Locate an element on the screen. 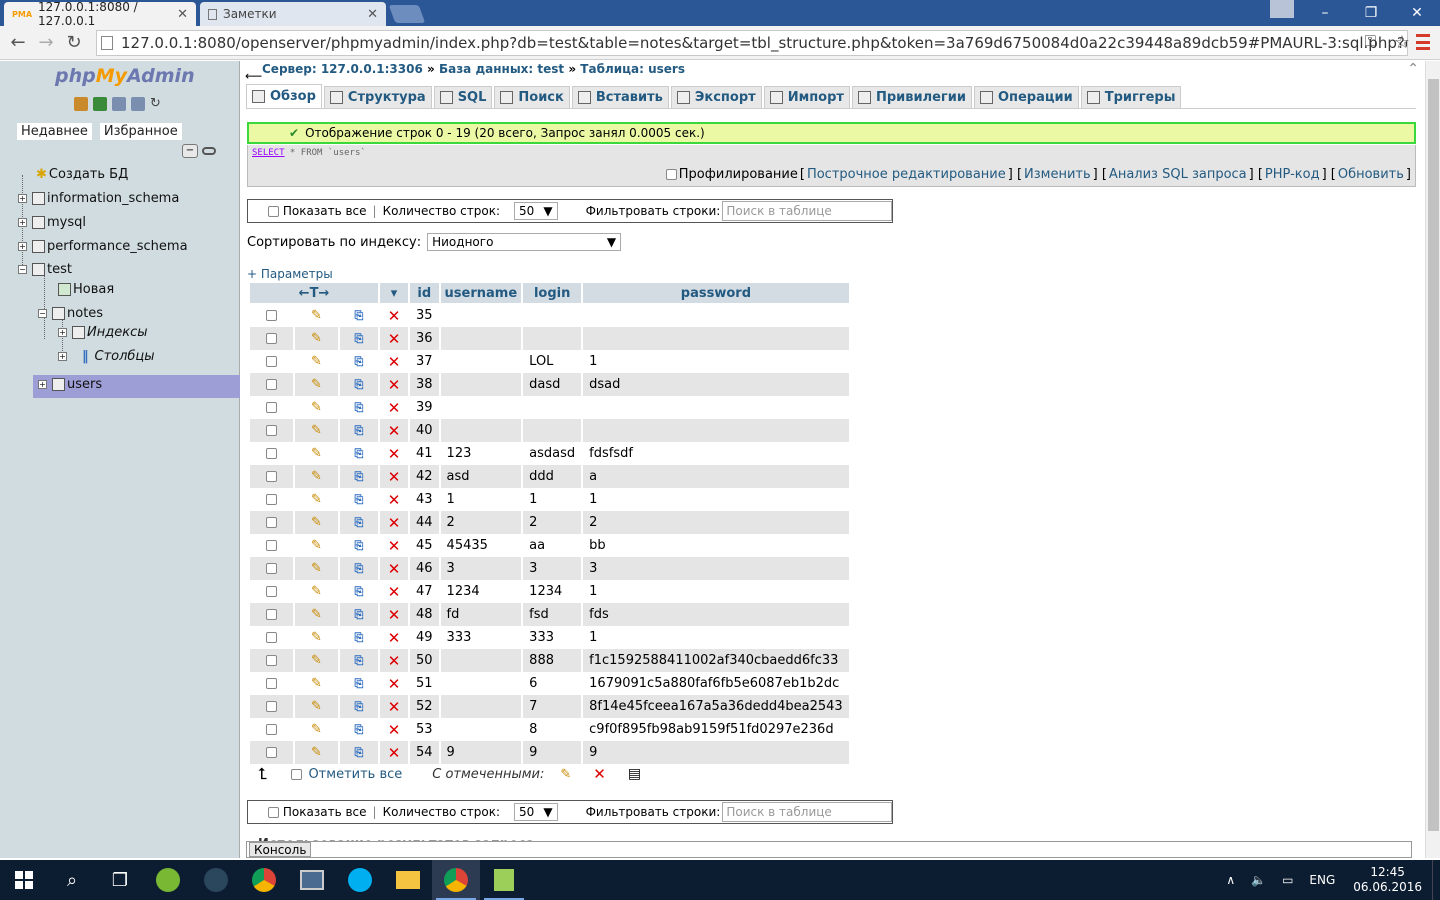 Image resolution: width=1440 pixels, height=900 pixels. cell-id: 53 is located at coordinates (424, 729).